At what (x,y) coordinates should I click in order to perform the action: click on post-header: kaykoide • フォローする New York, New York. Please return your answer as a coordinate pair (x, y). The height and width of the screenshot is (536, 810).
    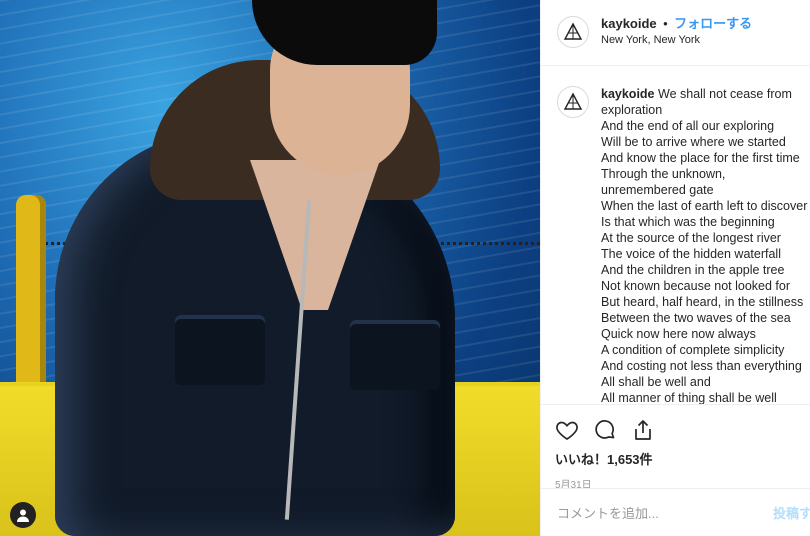
    Looking at the image, I should click on (675, 33).